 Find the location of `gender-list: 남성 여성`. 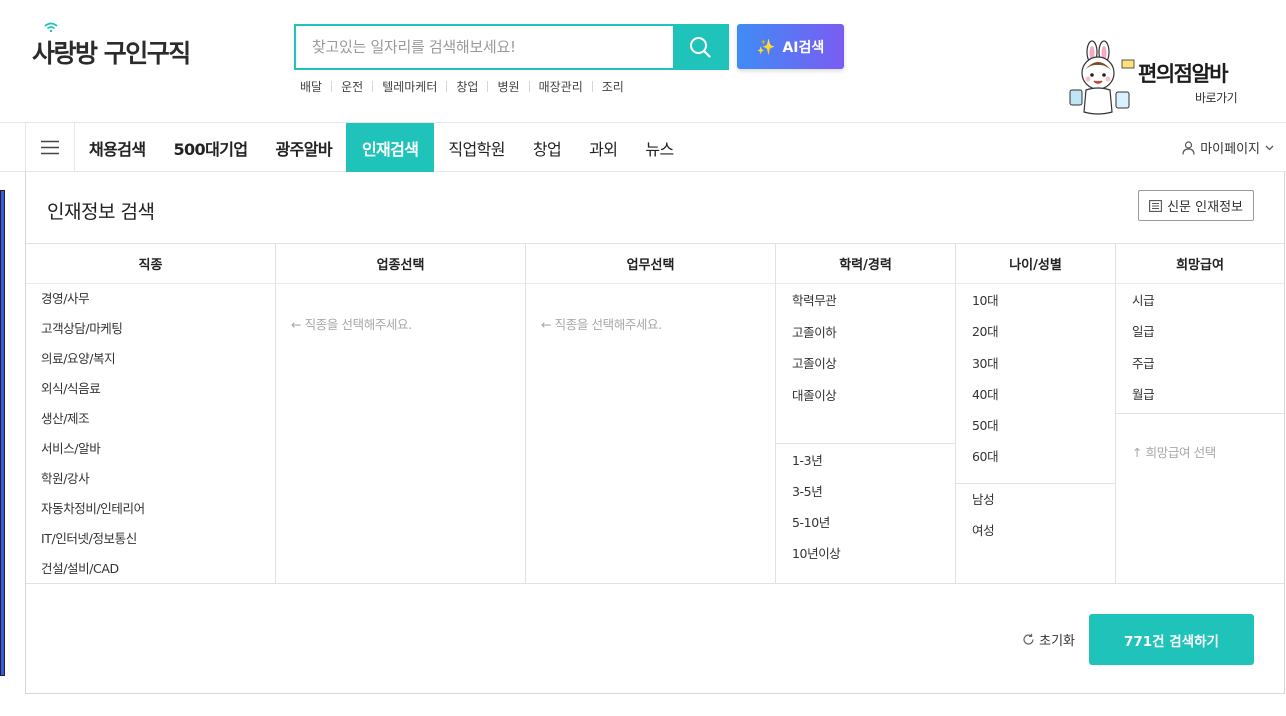

gender-list: 남성 여성 is located at coordinates (983, 515).